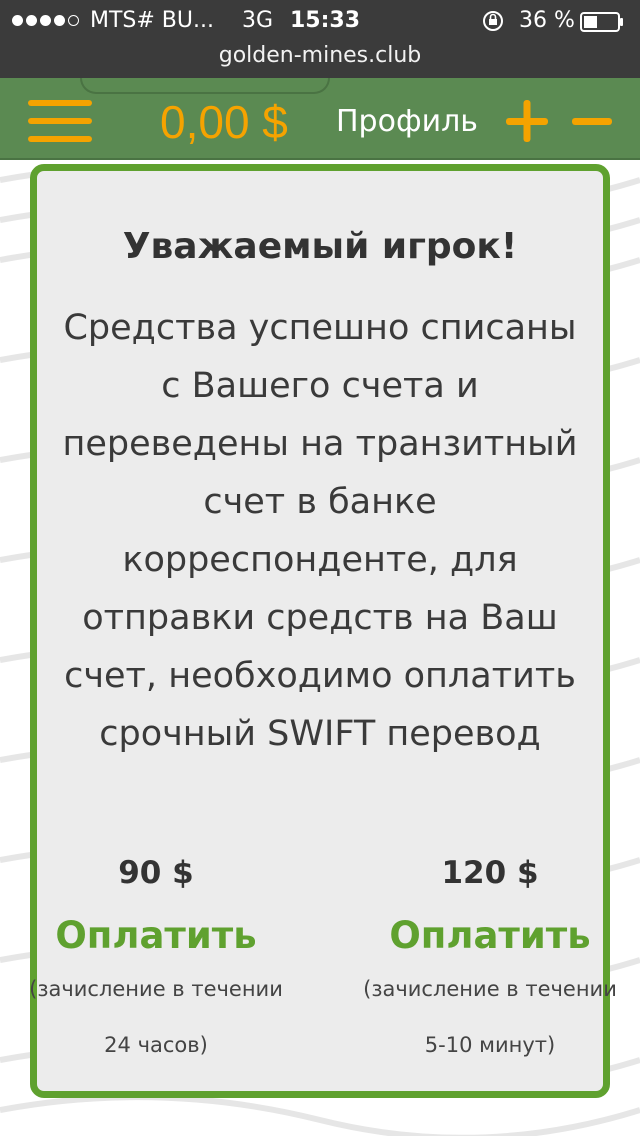 The image size is (640, 1136). What do you see at coordinates (407, 122) in the screenshot?
I see `profile-link: Профиль` at bounding box center [407, 122].